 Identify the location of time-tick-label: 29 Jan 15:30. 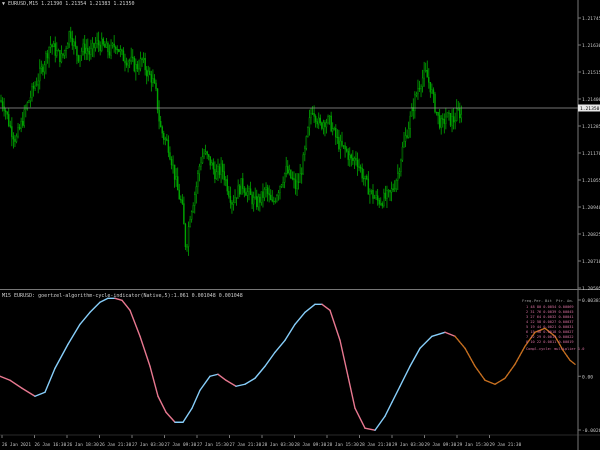
(473, 445).